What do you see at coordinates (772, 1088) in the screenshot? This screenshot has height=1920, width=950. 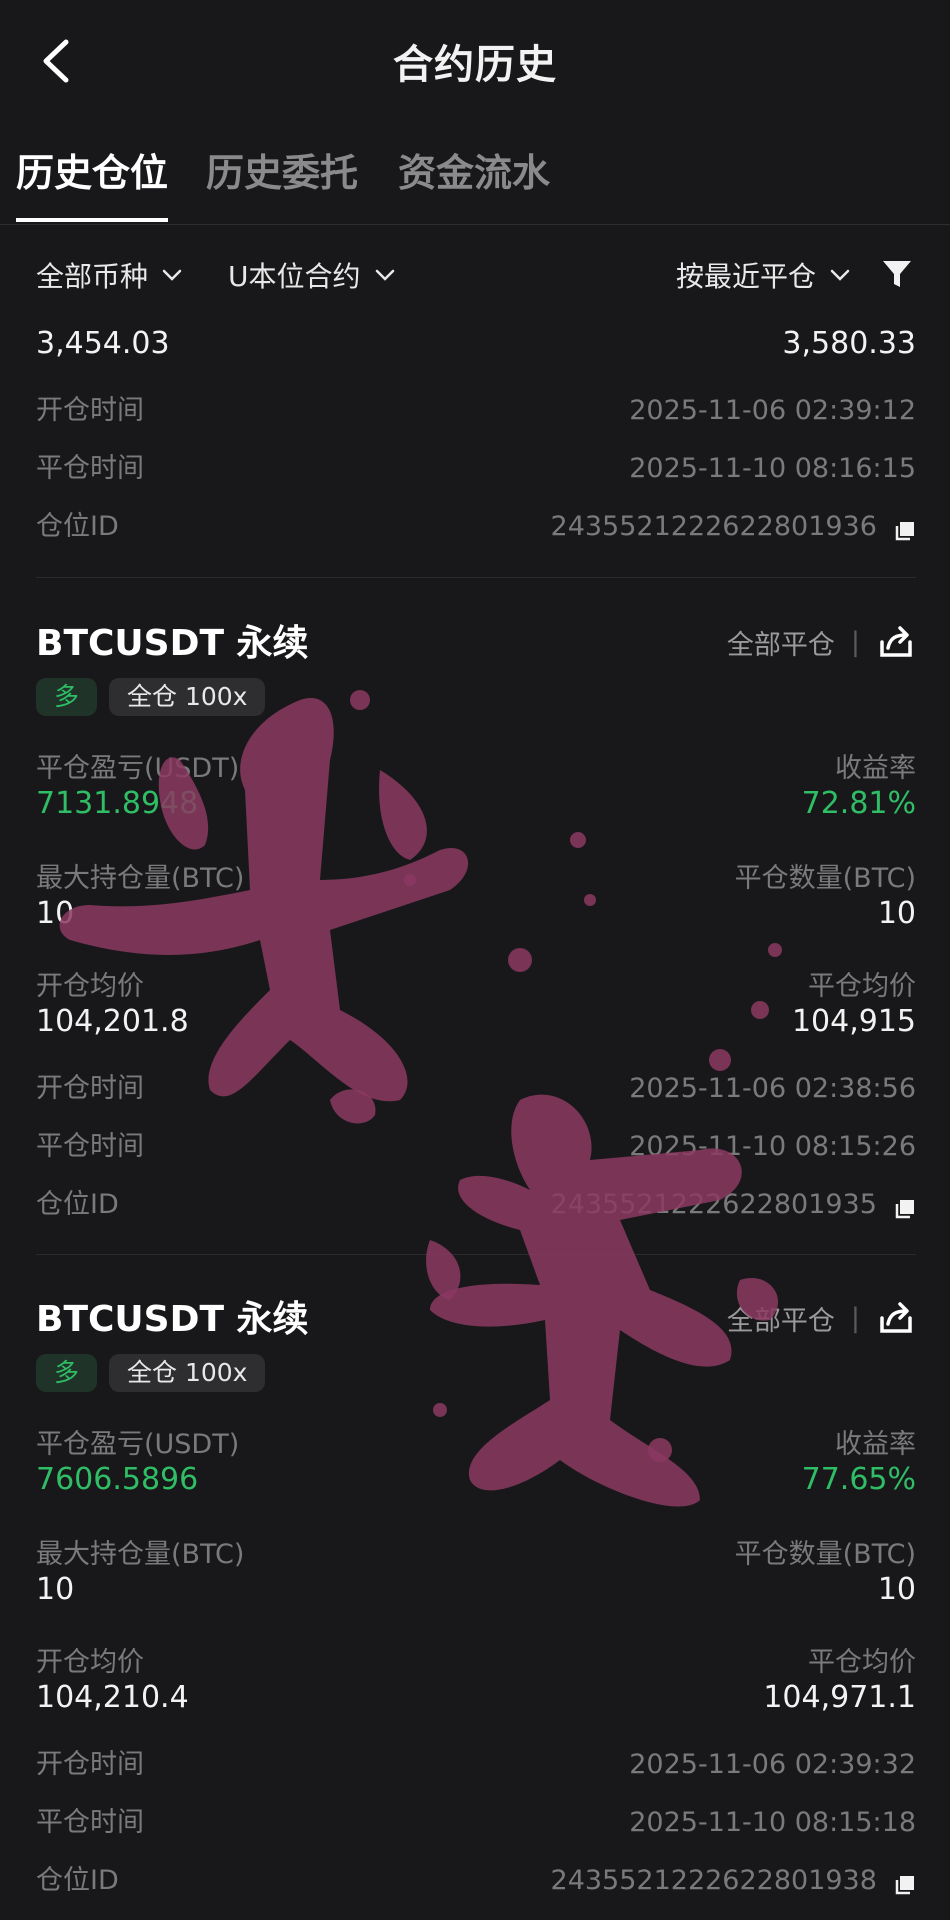 I see `open-time-value: 2025-11-06 02:38:56` at bounding box center [772, 1088].